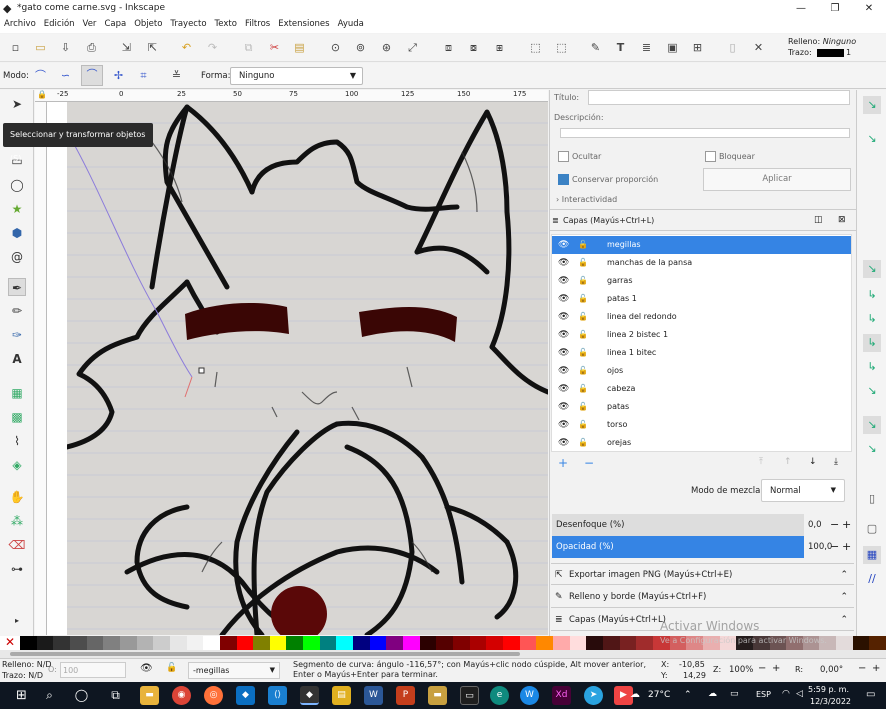  What do you see at coordinates (799, 694) in the screenshot?
I see `volume-icon: ◁` at bounding box center [799, 694].